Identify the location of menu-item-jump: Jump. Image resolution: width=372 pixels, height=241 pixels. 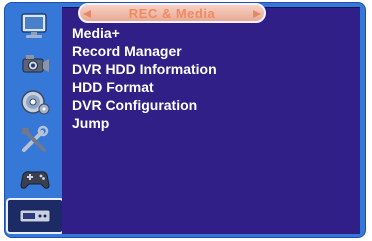
(144, 123).